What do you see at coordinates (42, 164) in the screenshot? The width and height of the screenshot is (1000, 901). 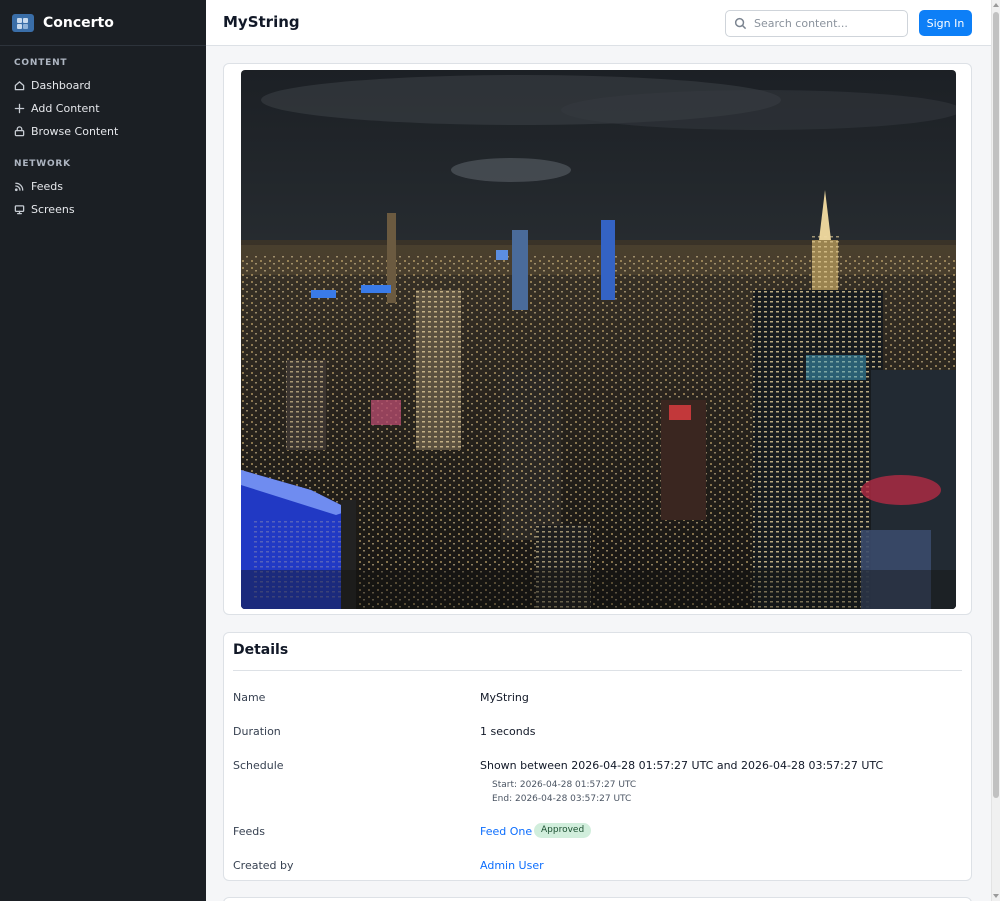 I see `nav-heading-network: NETWORK` at bounding box center [42, 164].